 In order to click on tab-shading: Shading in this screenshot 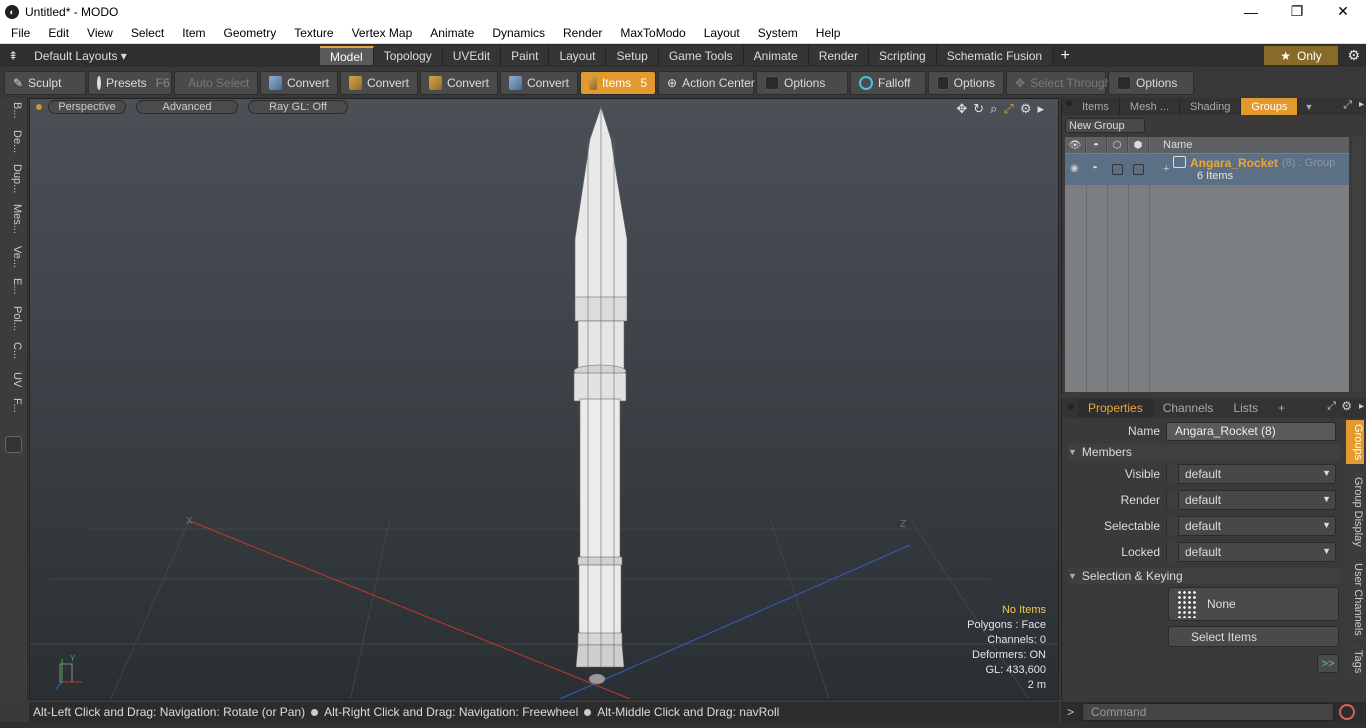, I will do `click(1211, 106)`.